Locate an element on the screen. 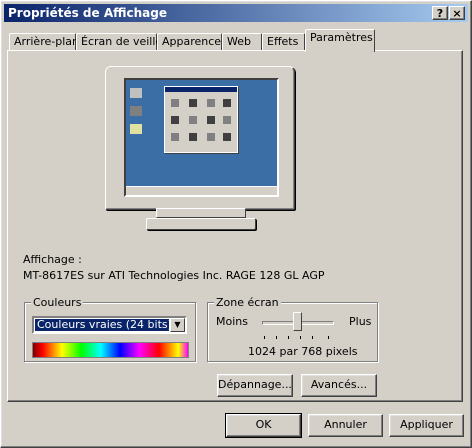  window-title: Propriétés de Affichage is located at coordinates (87, 13).